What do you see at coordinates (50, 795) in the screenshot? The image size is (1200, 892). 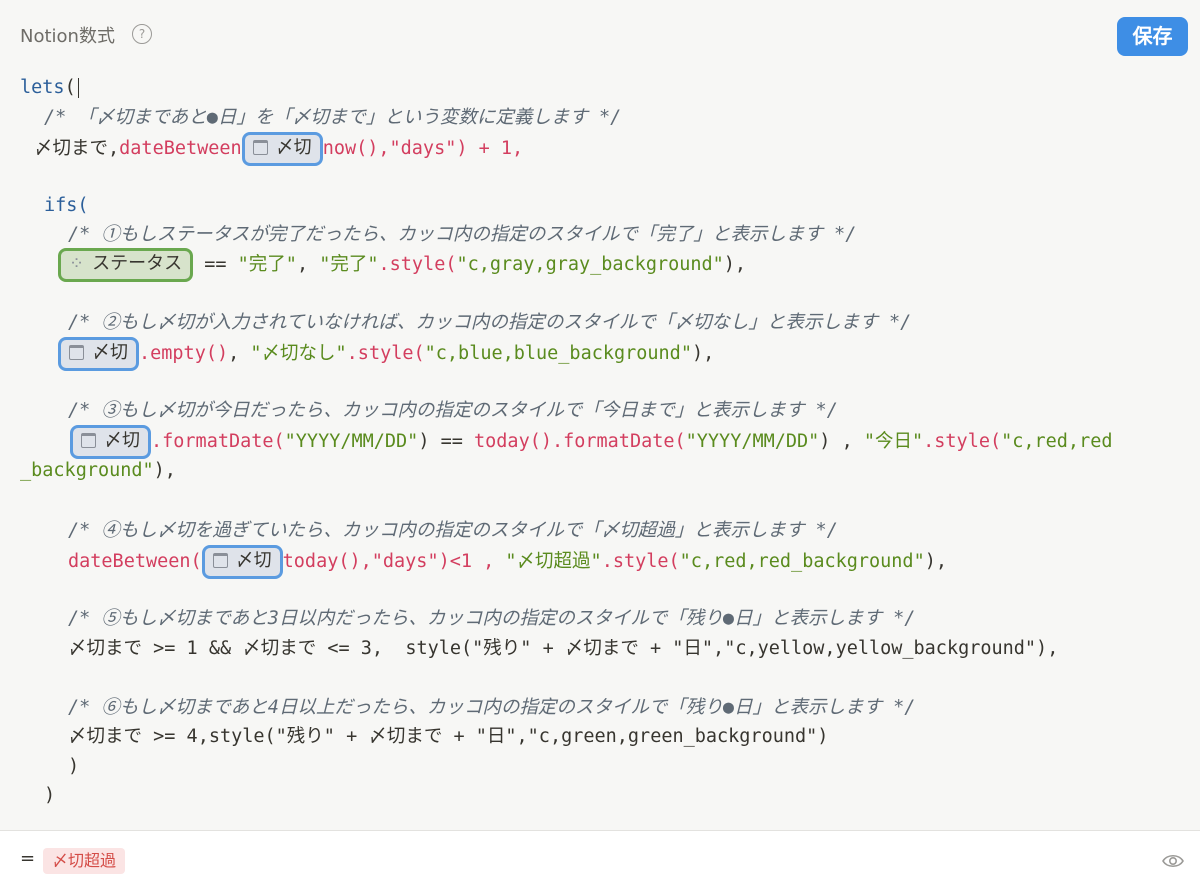 I see `close-paren-outer: )` at bounding box center [50, 795].